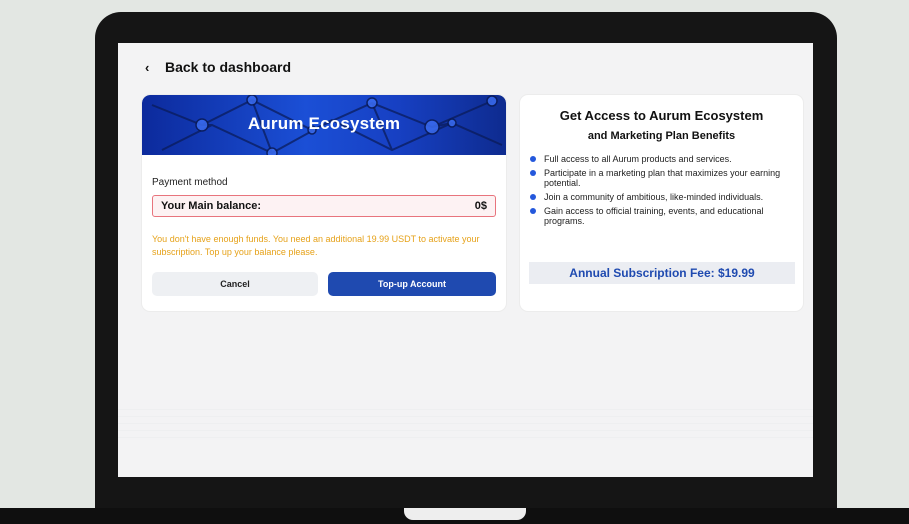  Describe the element at coordinates (465, 514) in the screenshot. I see `laptop-notch` at that location.